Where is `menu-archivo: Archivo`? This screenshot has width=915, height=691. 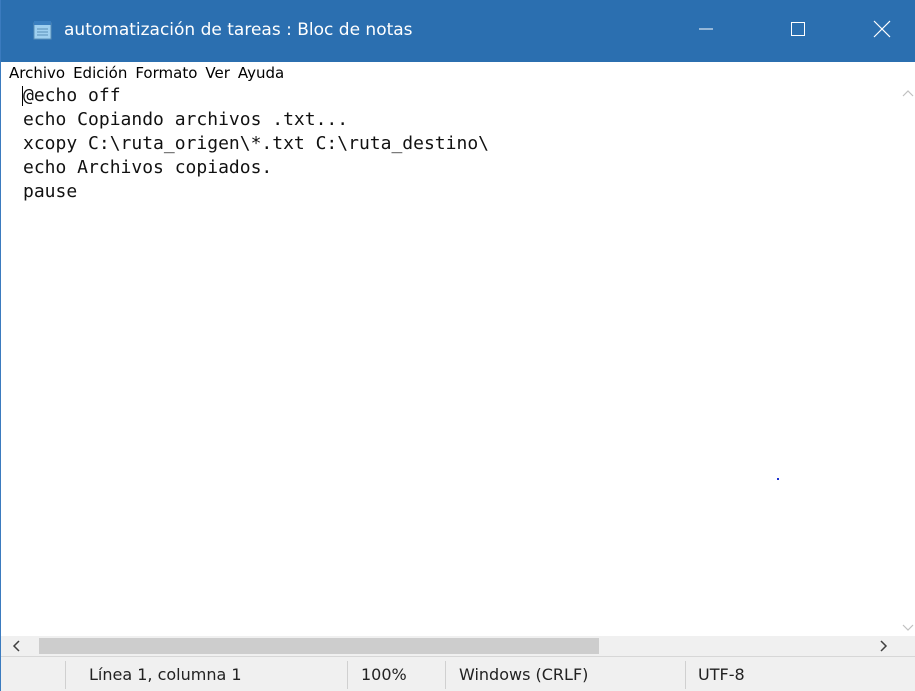
menu-archivo: Archivo is located at coordinates (37, 73).